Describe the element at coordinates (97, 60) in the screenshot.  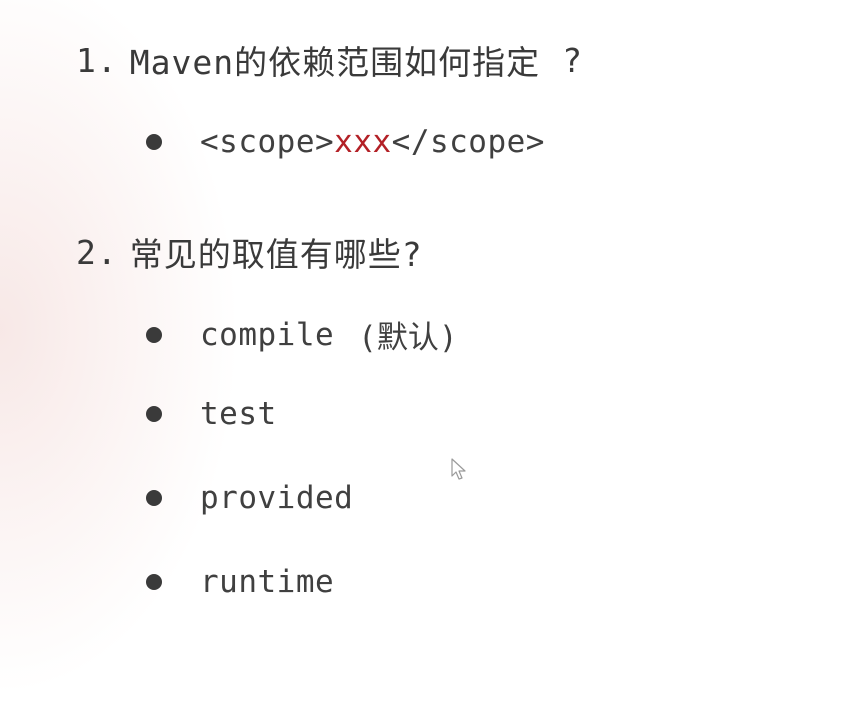
I see `question-1-number: 1.` at that location.